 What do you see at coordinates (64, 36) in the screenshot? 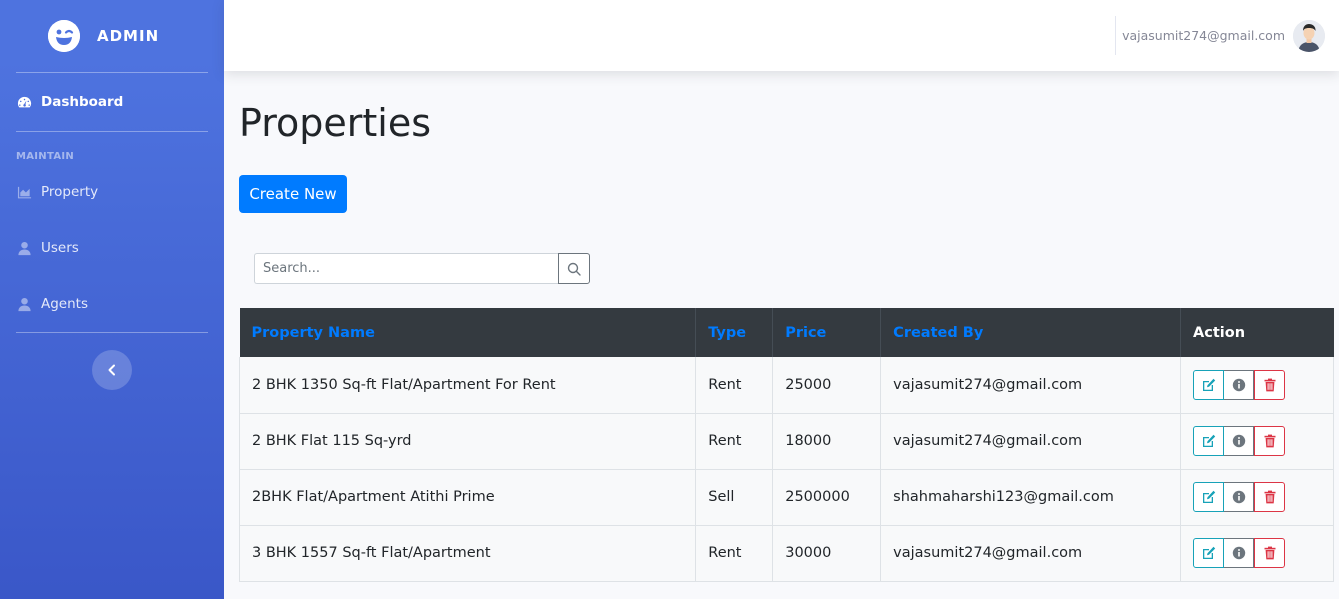
I see `laugh-wink-icon` at bounding box center [64, 36].